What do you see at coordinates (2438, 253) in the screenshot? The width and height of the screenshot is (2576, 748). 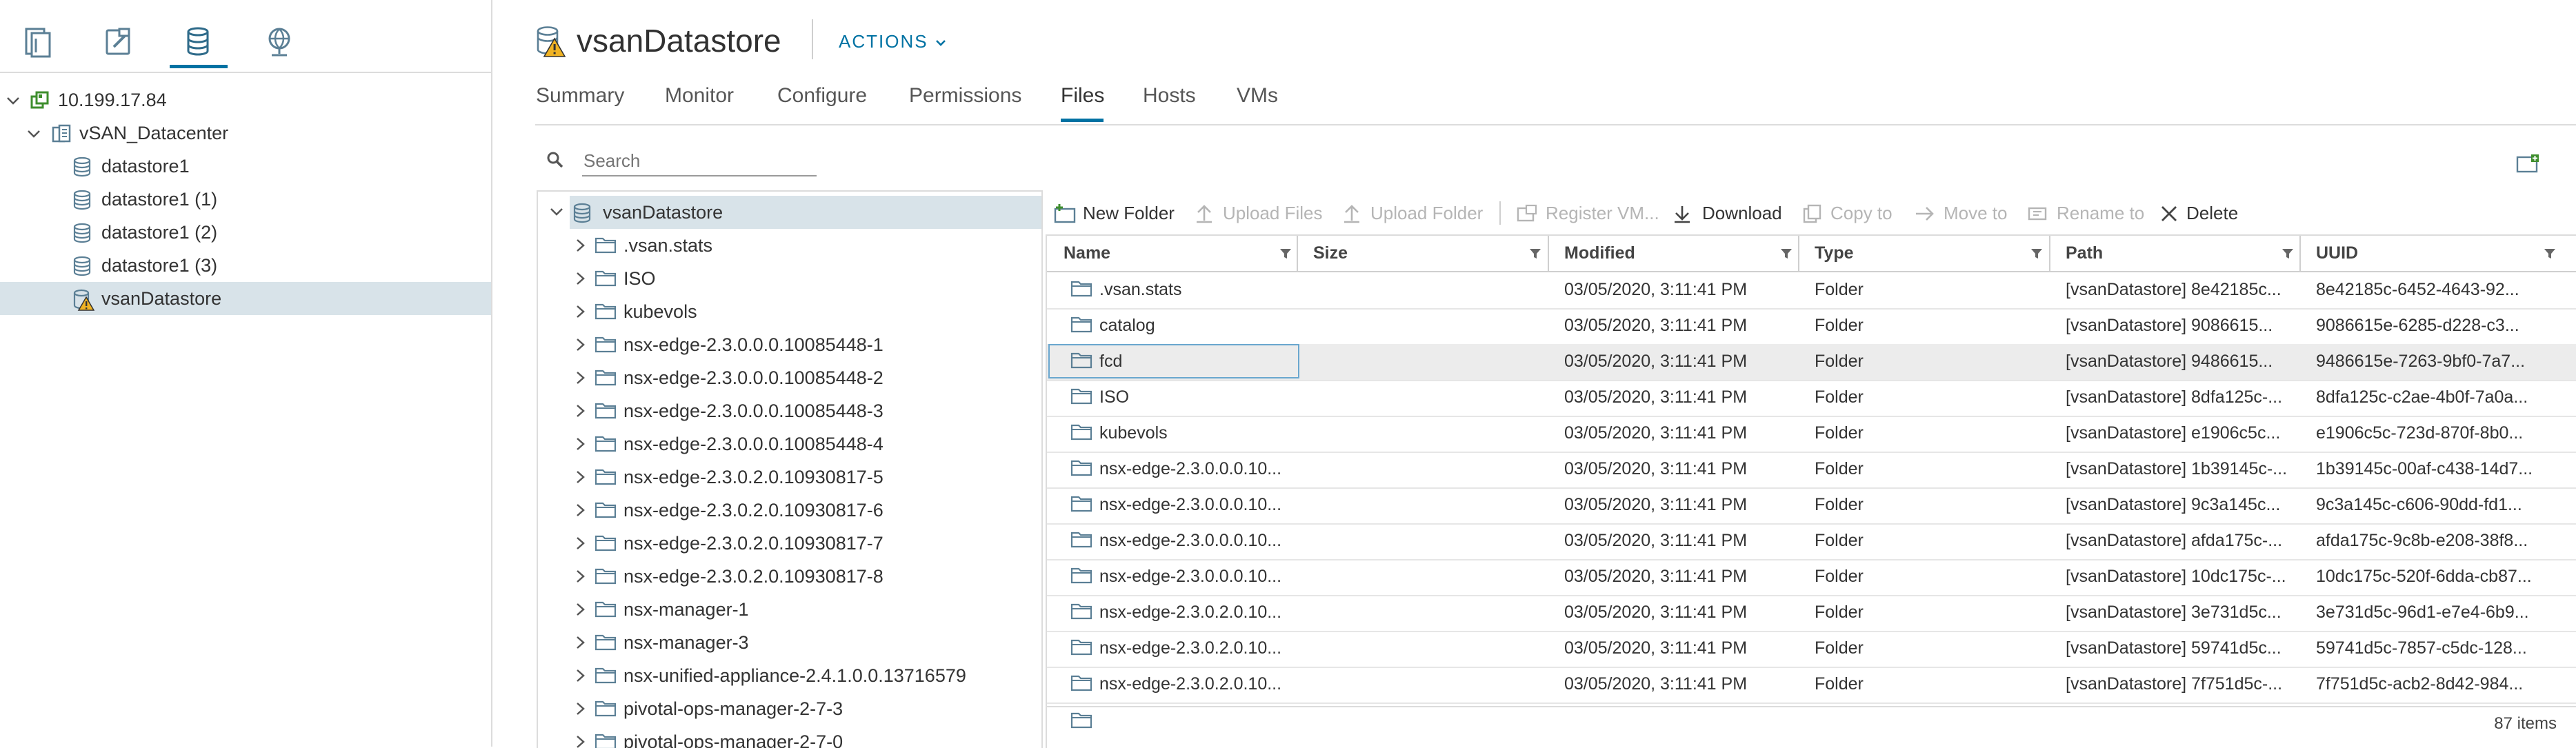 I see `column-header-uuid: UUID` at bounding box center [2438, 253].